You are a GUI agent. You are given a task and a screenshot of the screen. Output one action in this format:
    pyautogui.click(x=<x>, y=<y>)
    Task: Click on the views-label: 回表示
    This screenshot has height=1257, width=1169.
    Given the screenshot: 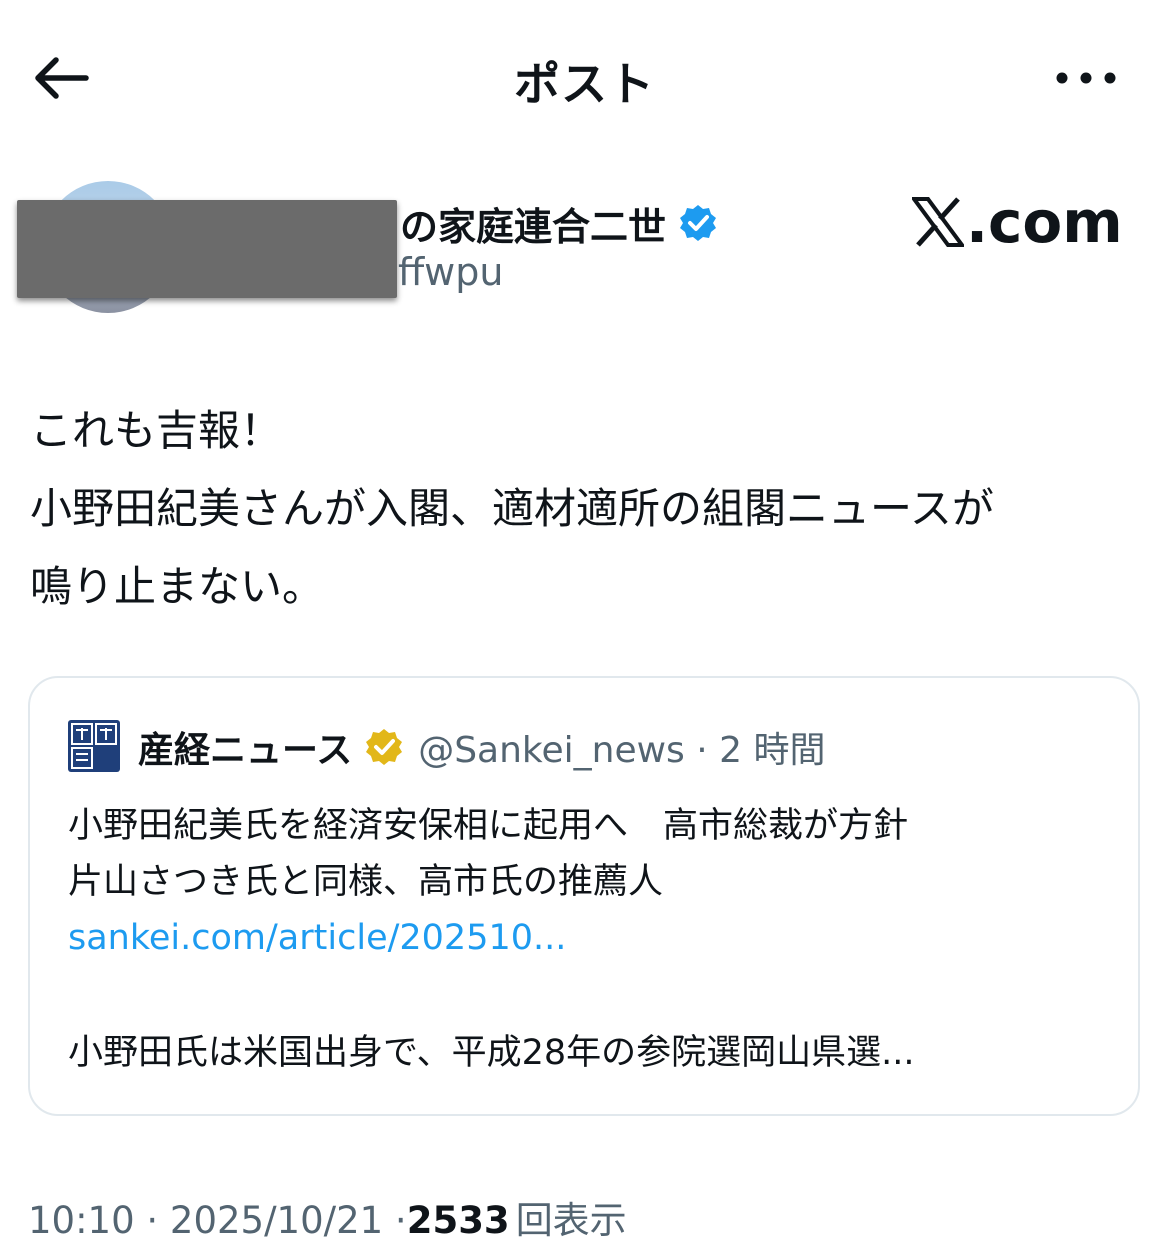 What is the action you would take?
    pyautogui.click(x=571, y=1220)
    